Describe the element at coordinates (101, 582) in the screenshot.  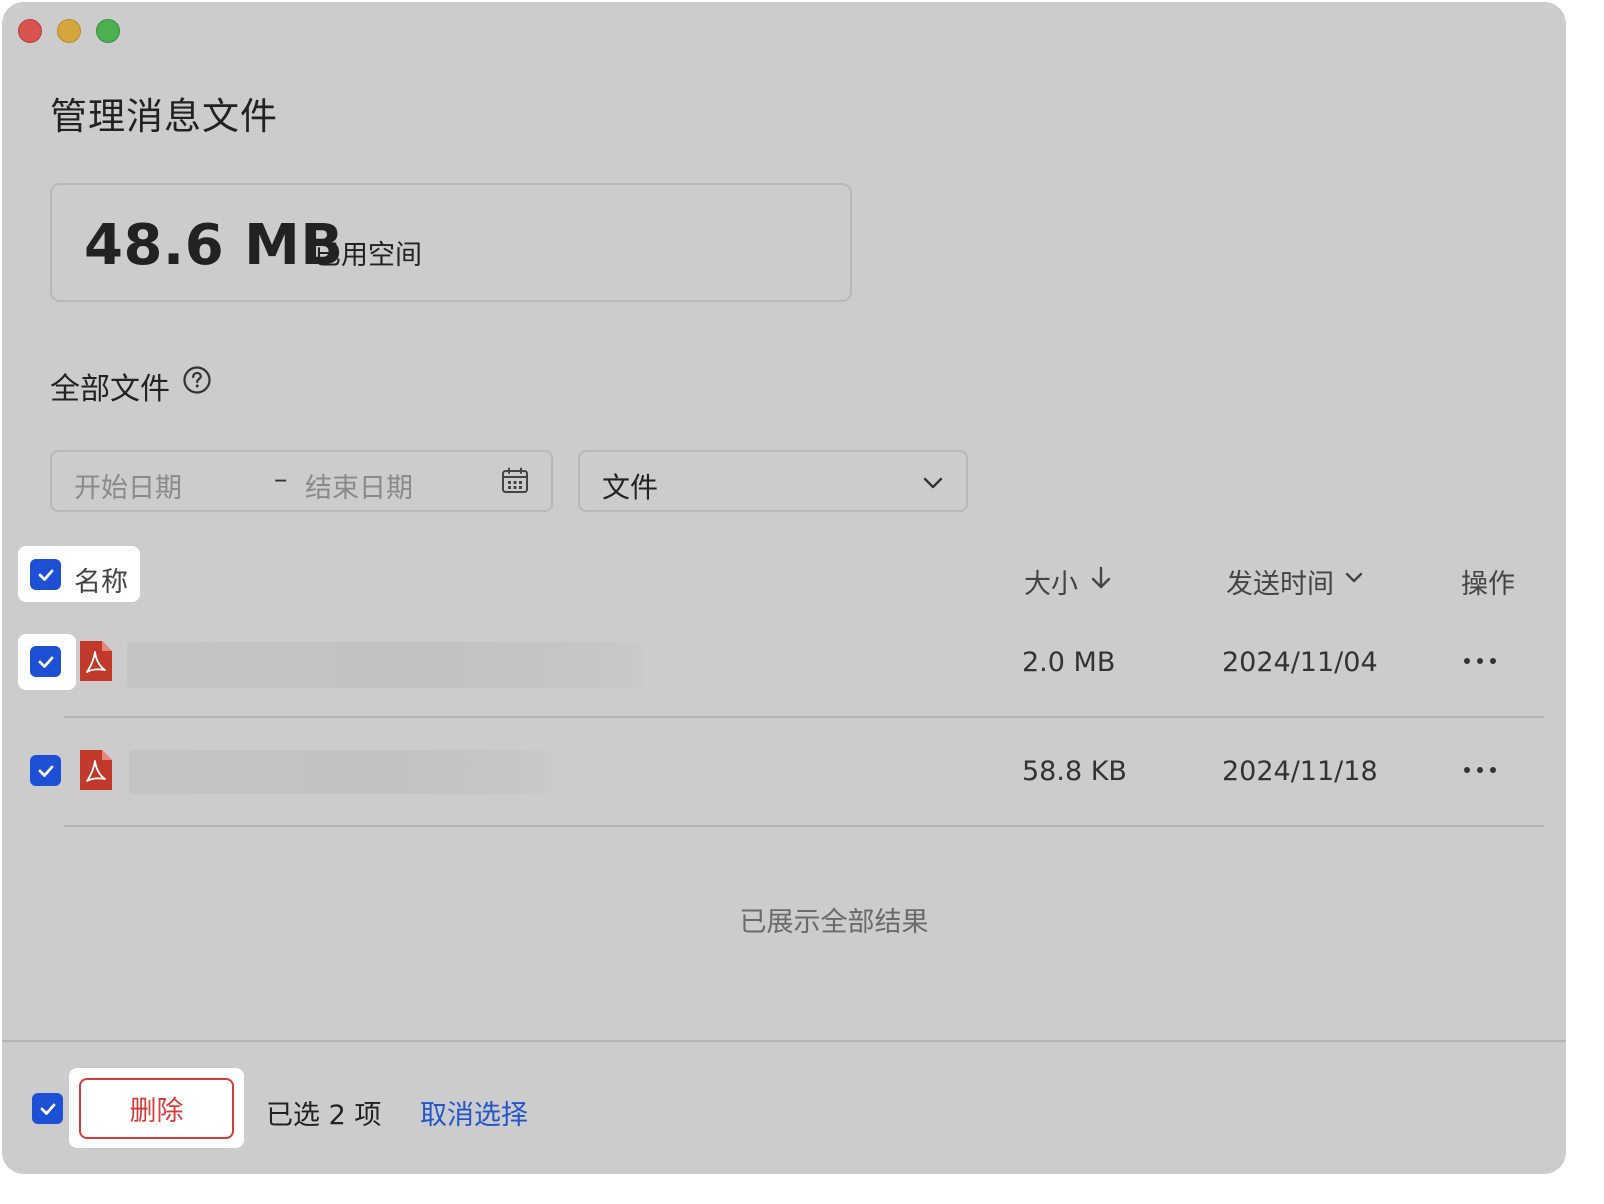
I see `column-header-name: 名称` at that location.